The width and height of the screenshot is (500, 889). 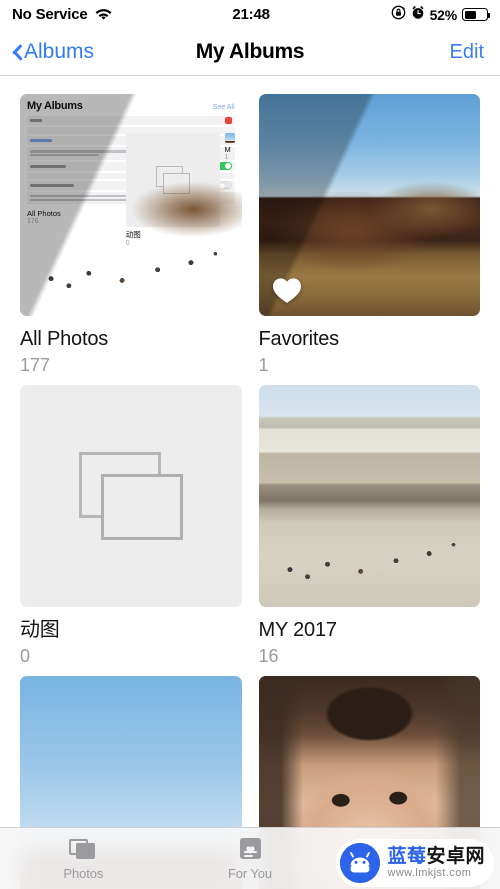 I want to click on watermark-name-blue: 蓝莓, so click(x=407, y=856).